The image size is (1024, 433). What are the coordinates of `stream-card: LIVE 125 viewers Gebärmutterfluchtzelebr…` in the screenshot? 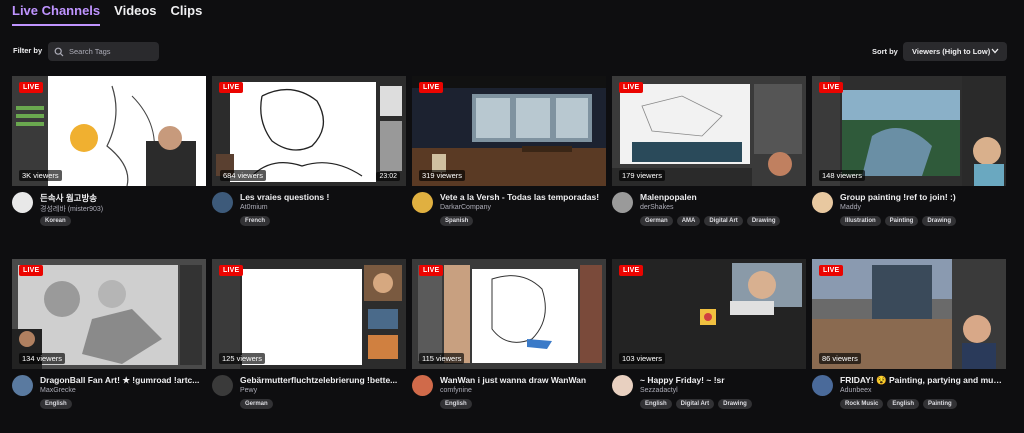 It's located at (309, 337).